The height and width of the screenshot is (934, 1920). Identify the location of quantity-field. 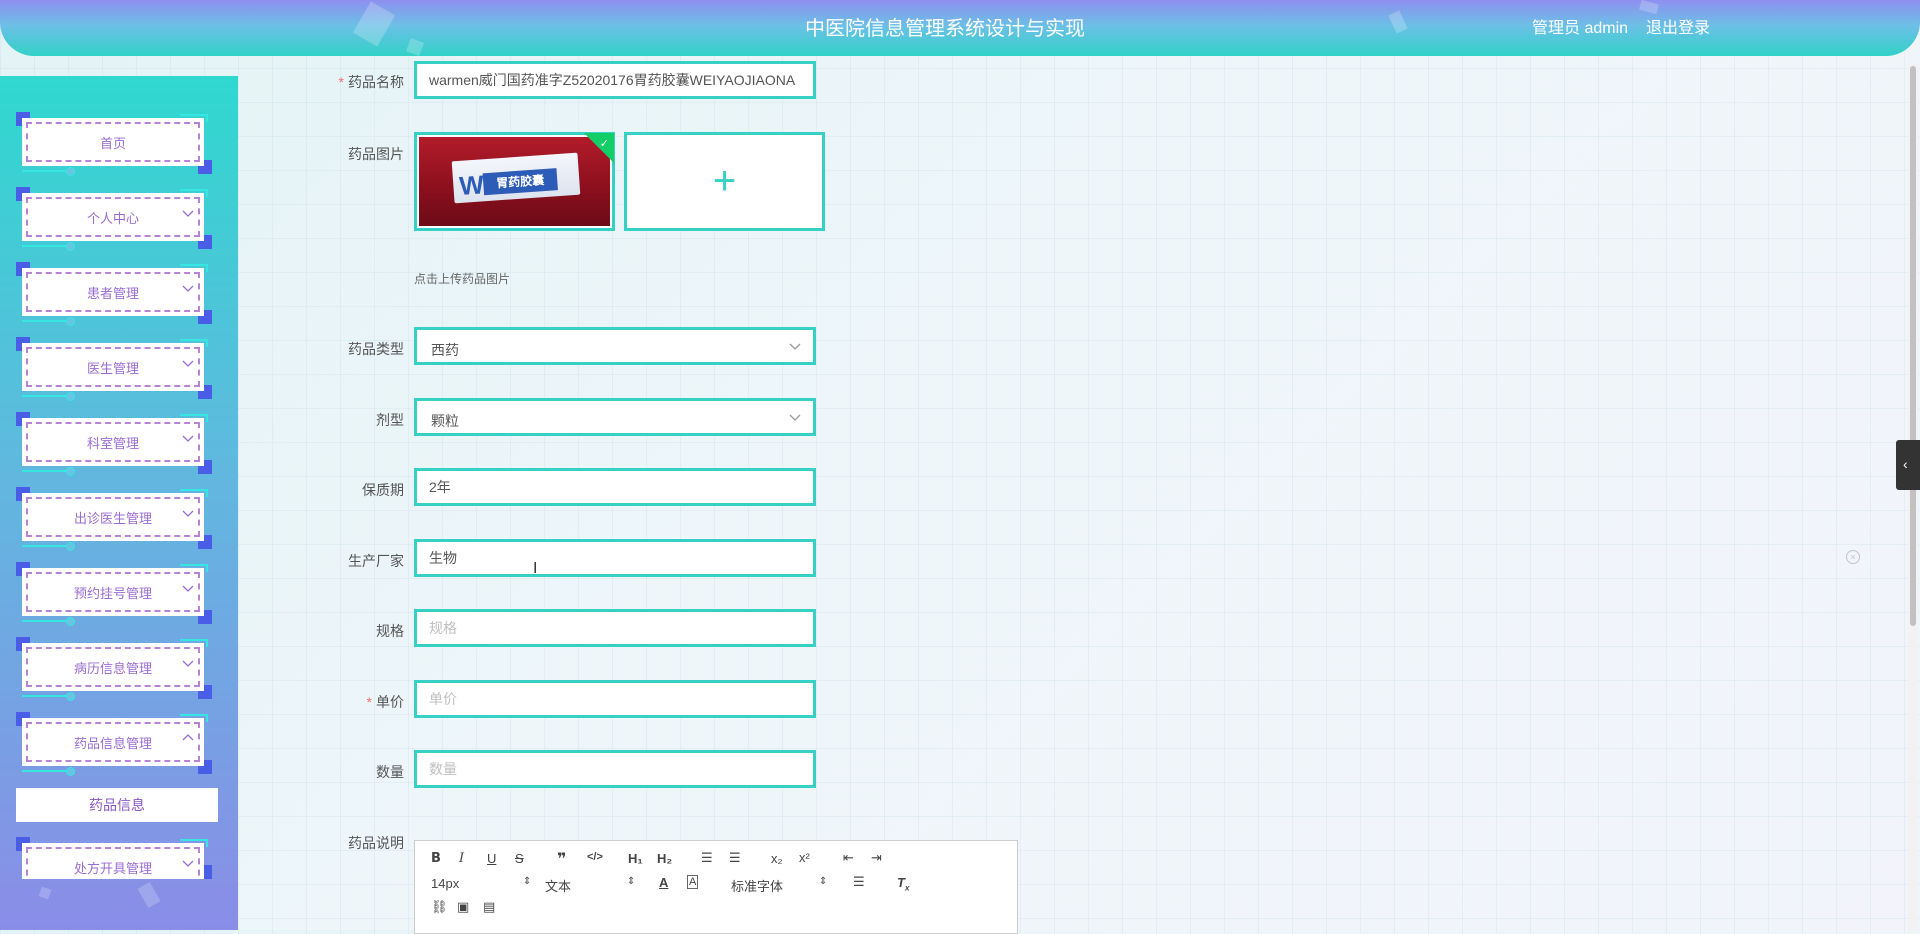
(615, 769).